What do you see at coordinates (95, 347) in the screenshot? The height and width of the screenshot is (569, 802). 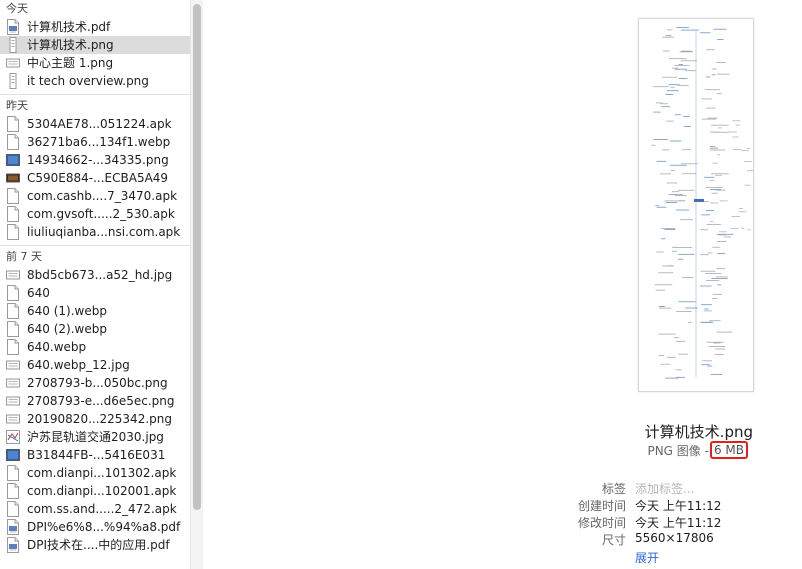 I see `file-item: 640.webp` at bounding box center [95, 347].